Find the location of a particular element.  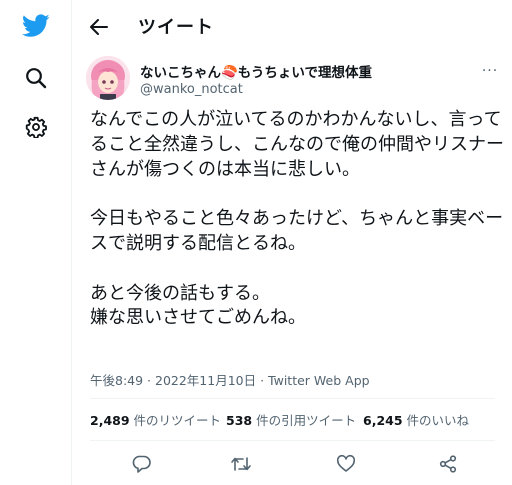

tweet-actions is located at coordinates (292, 464).